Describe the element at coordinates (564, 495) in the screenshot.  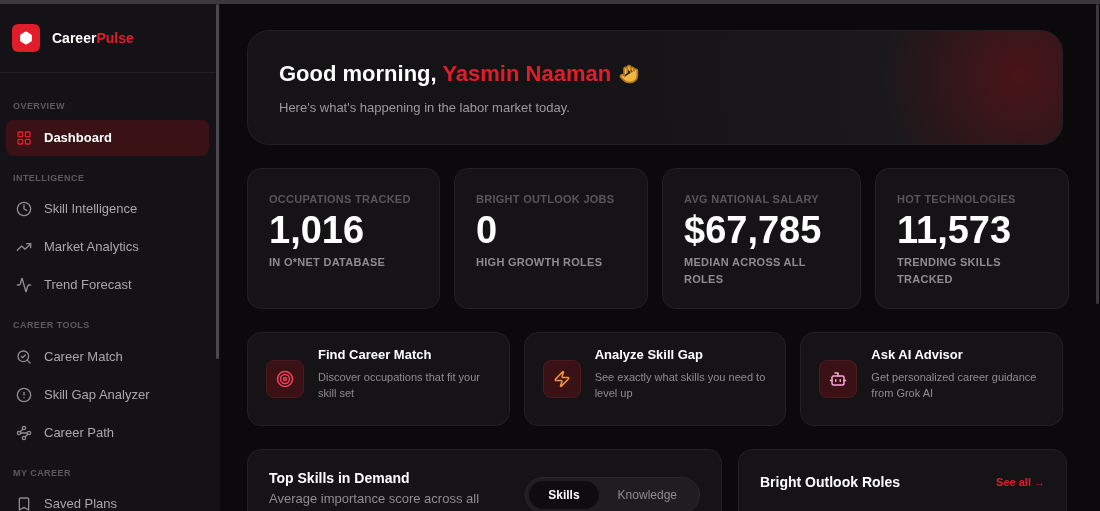
I see `tab: Skills` at that location.